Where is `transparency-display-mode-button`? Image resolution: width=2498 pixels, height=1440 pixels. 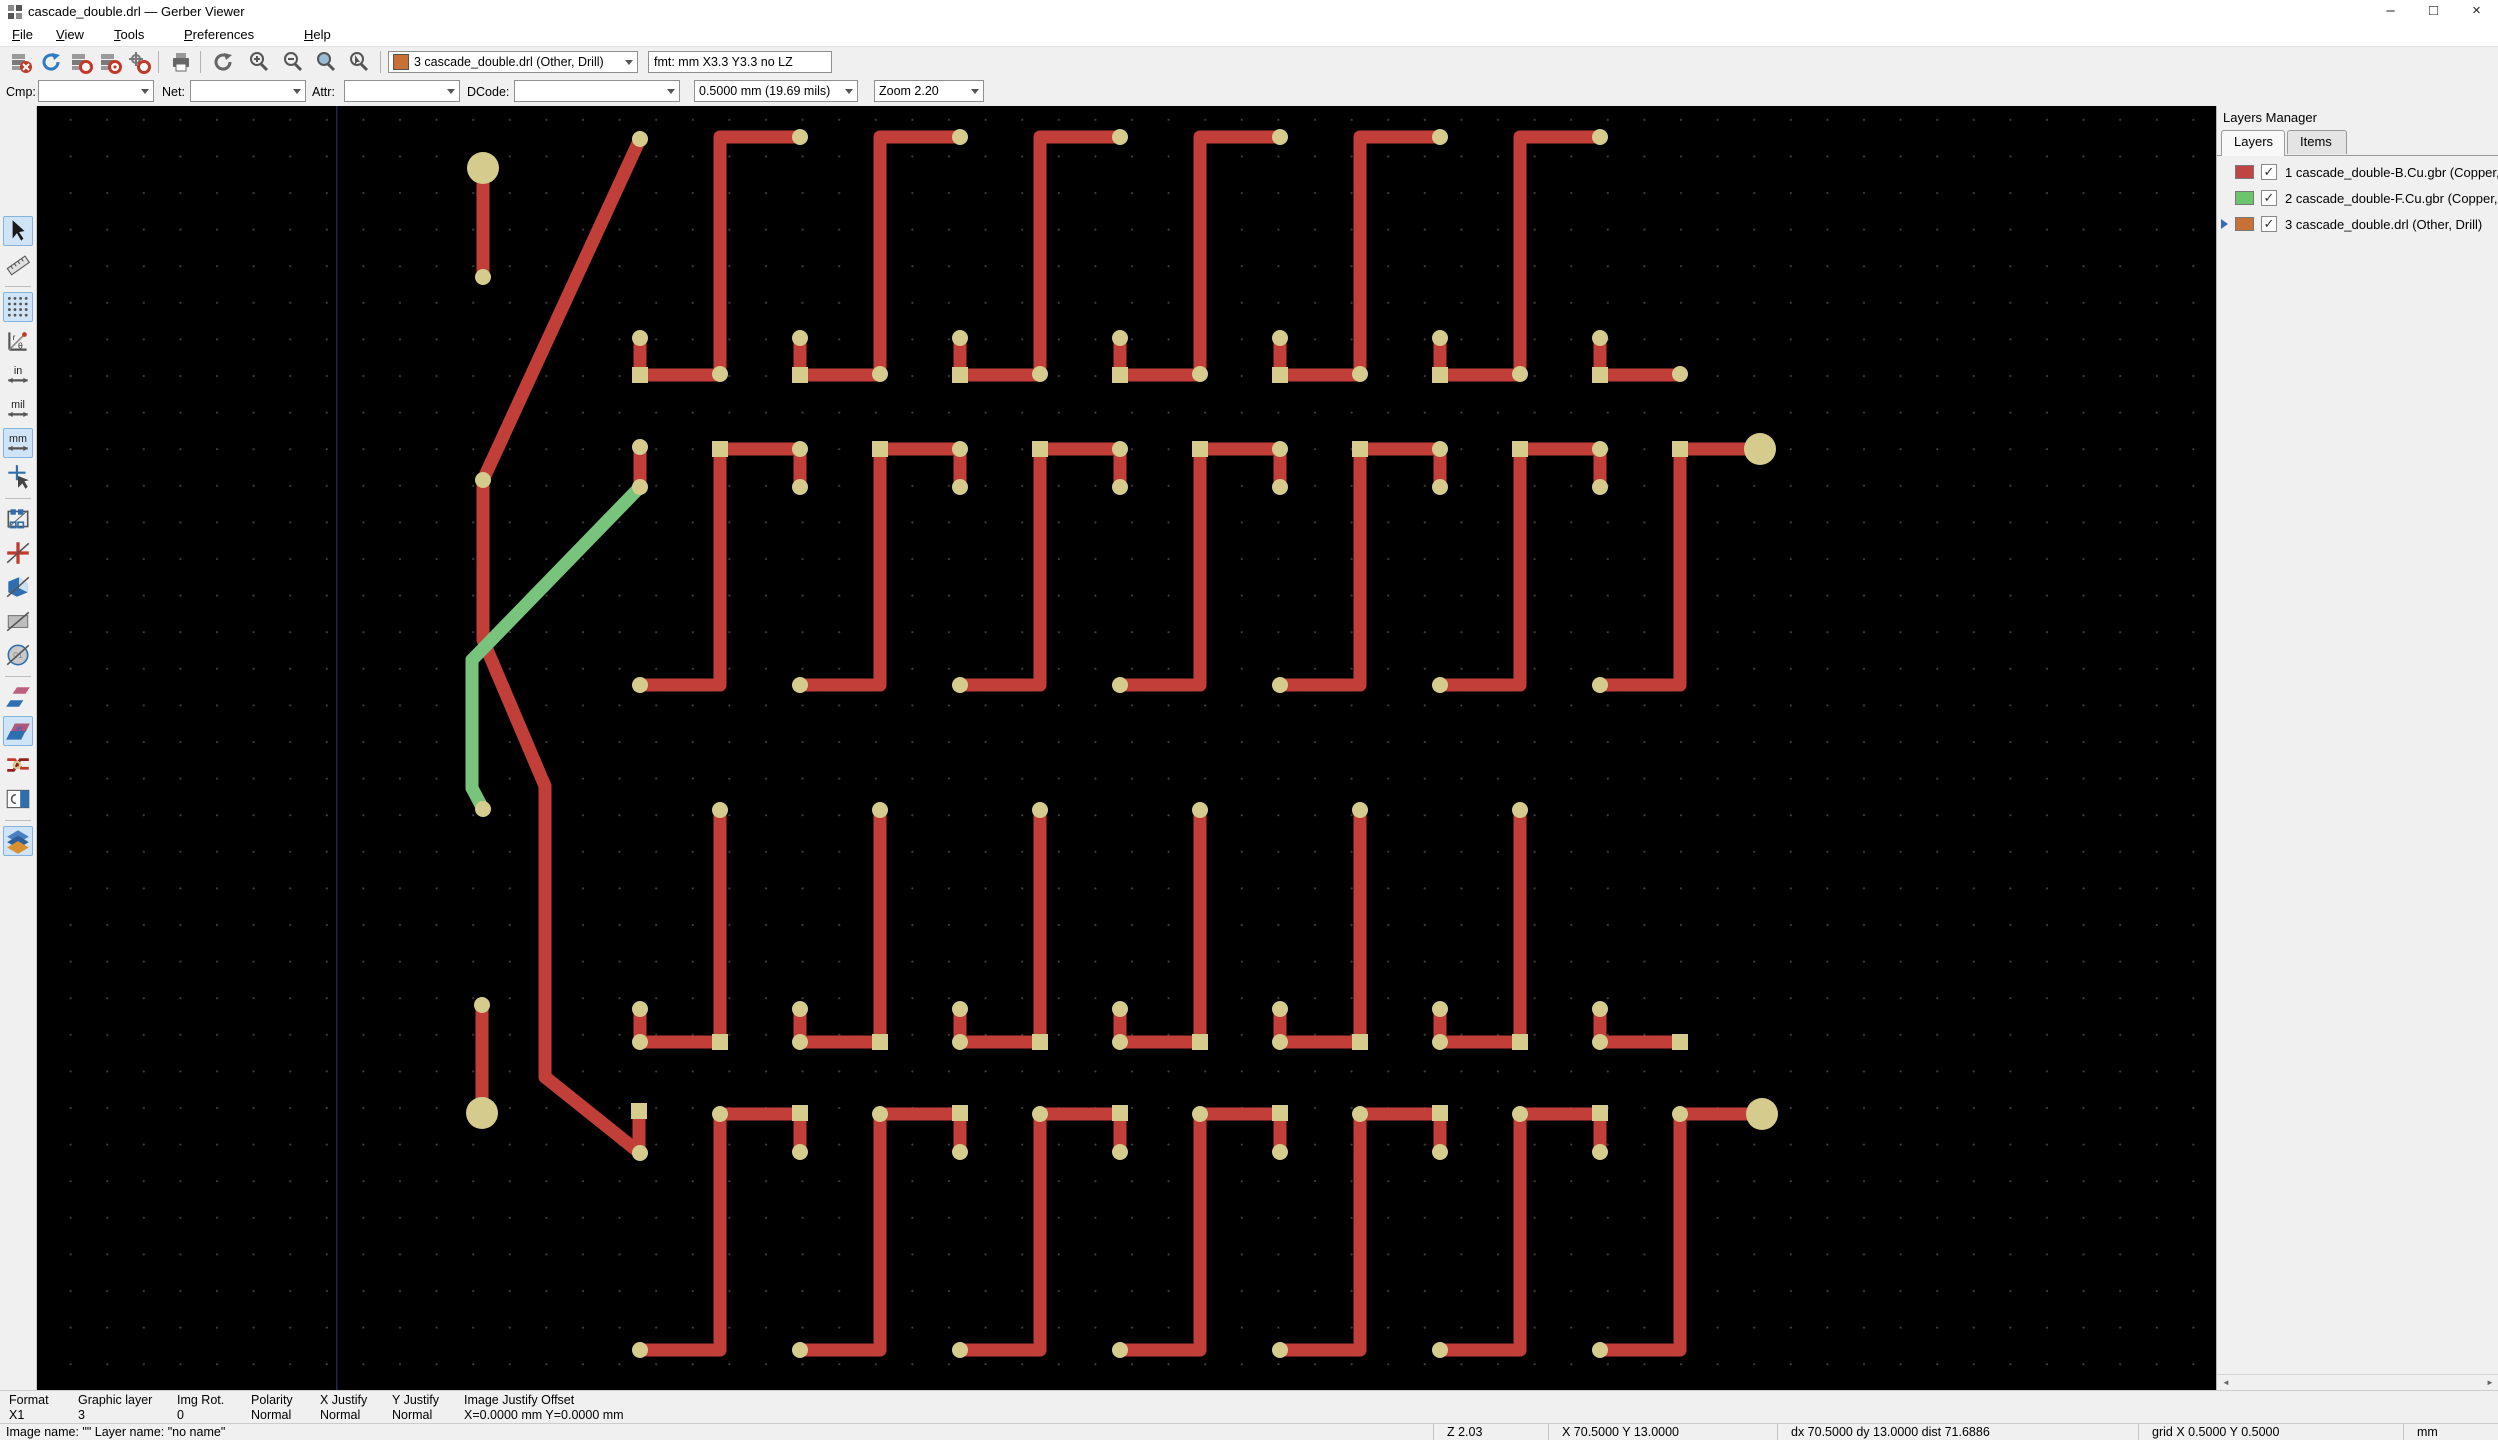
transparency-display-mode-button is located at coordinates (18, 765).